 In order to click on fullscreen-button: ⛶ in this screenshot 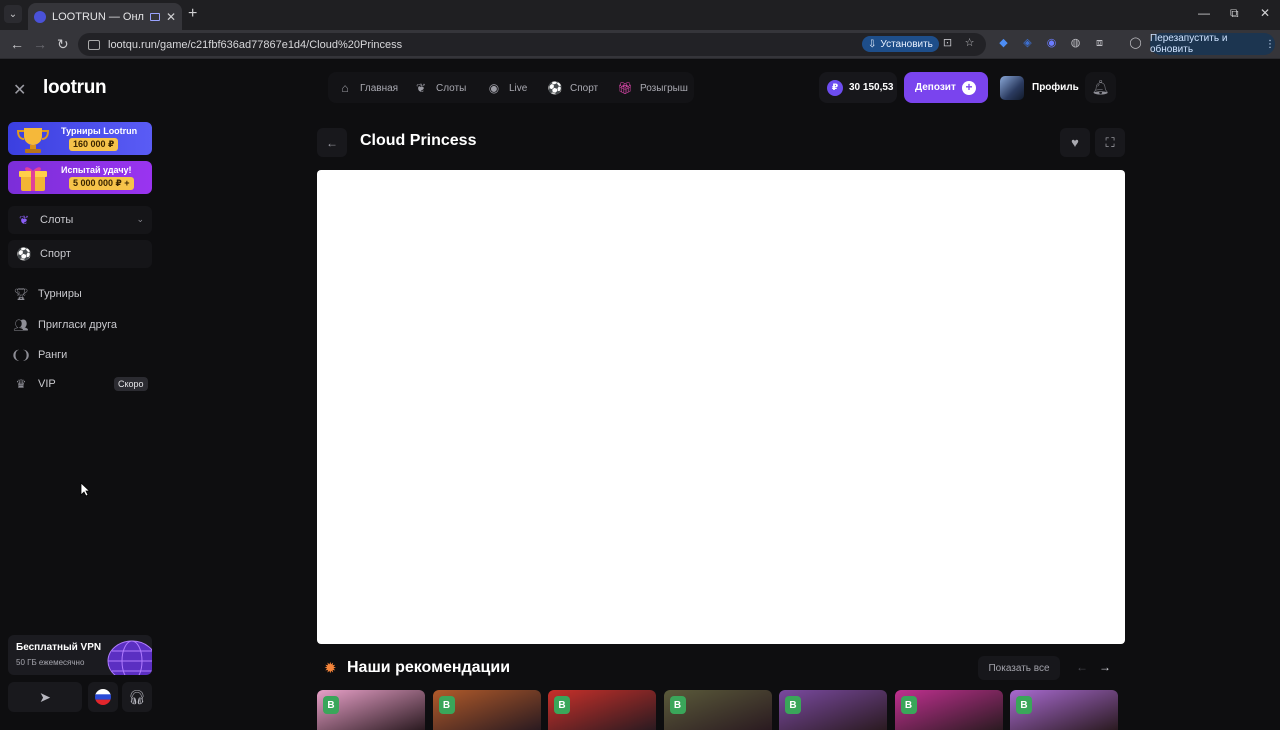, I will do `click(1110, 142)`.